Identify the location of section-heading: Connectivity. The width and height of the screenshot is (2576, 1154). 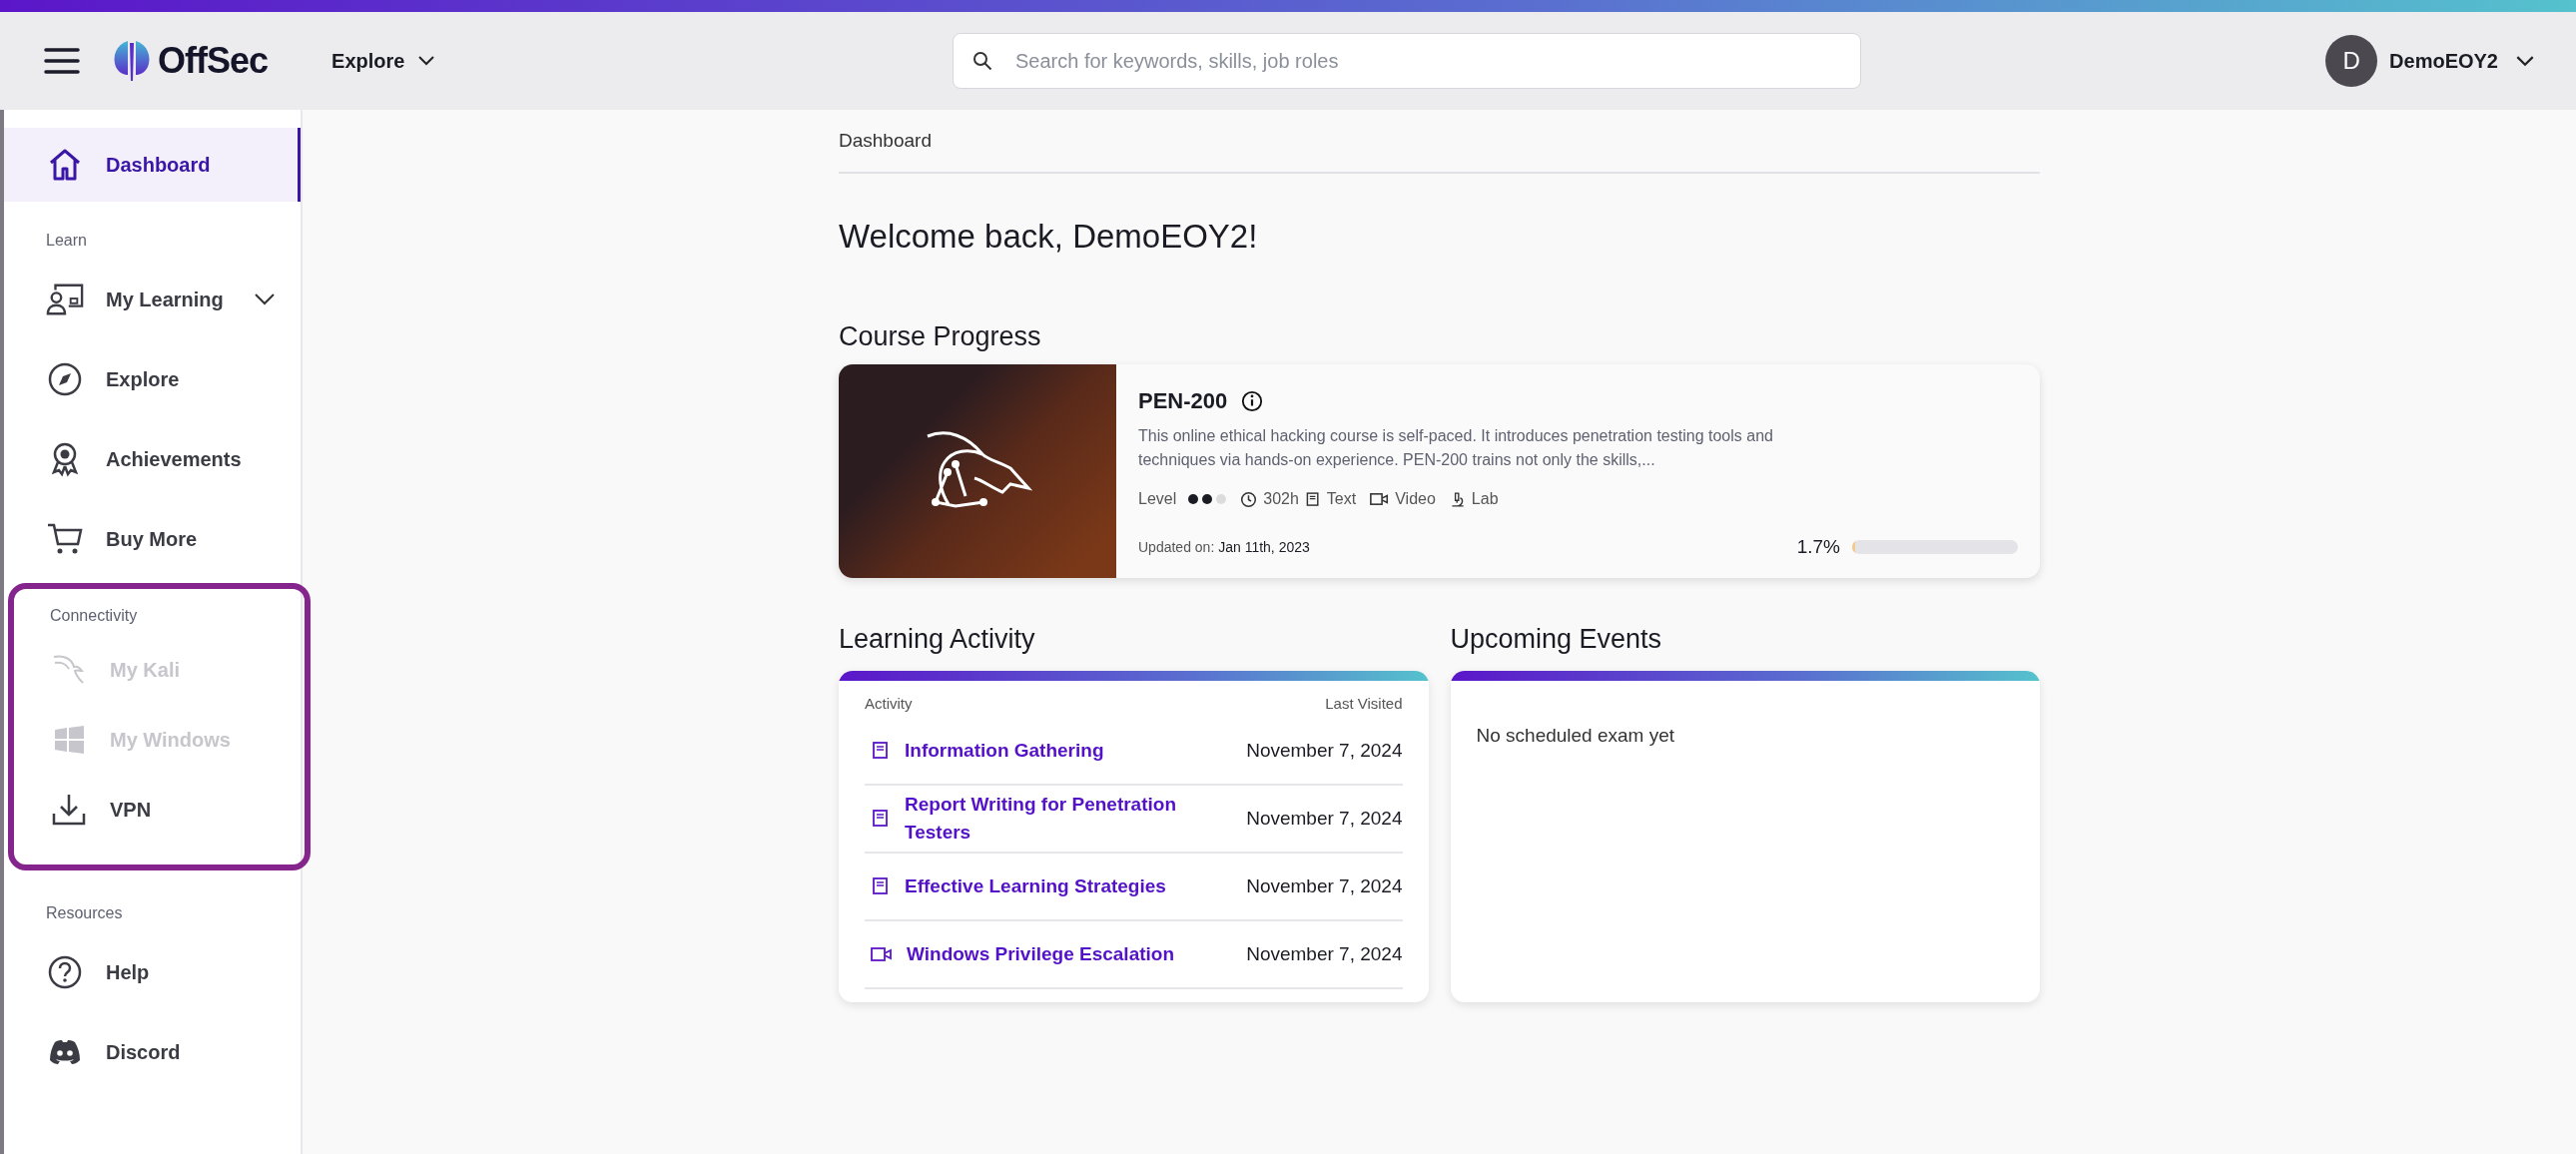
(94, 616).